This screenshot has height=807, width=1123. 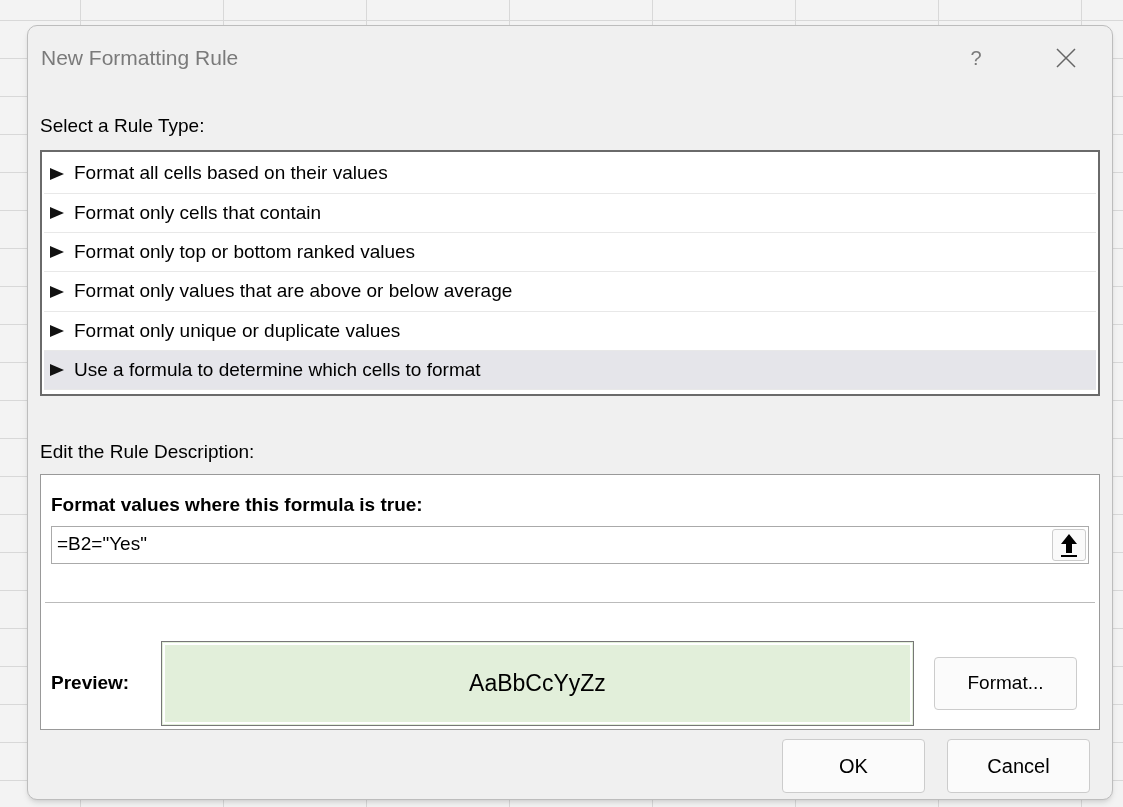 What do you see at coordinates (1066, 58) in the screenshot?
I see `close-icon` at bounding box center [1066, 58].